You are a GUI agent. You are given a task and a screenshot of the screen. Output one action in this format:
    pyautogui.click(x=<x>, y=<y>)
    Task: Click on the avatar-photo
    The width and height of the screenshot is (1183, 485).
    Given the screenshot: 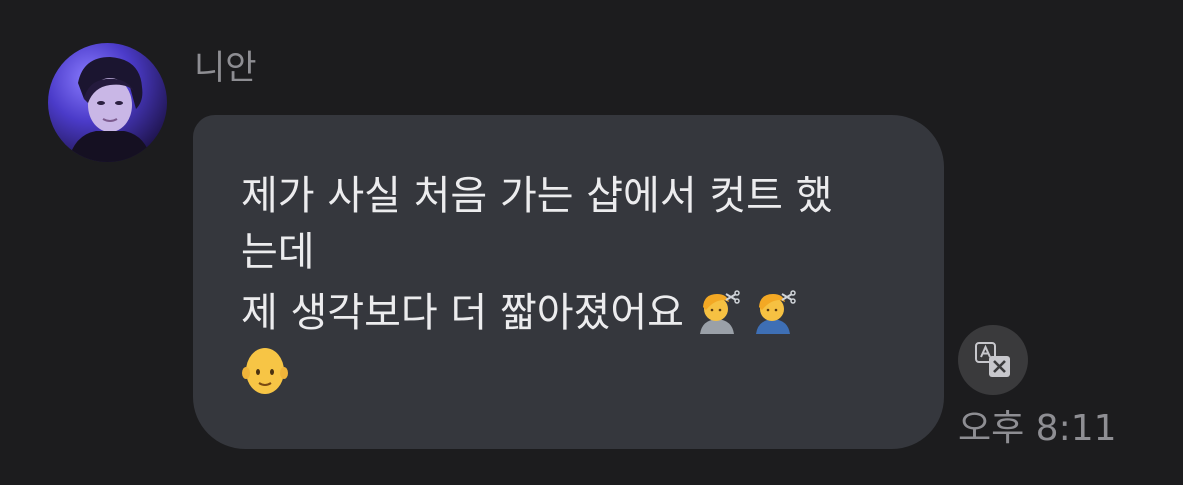 What is the action you would take?
    pyautogui.click(x=107, y=102)
    